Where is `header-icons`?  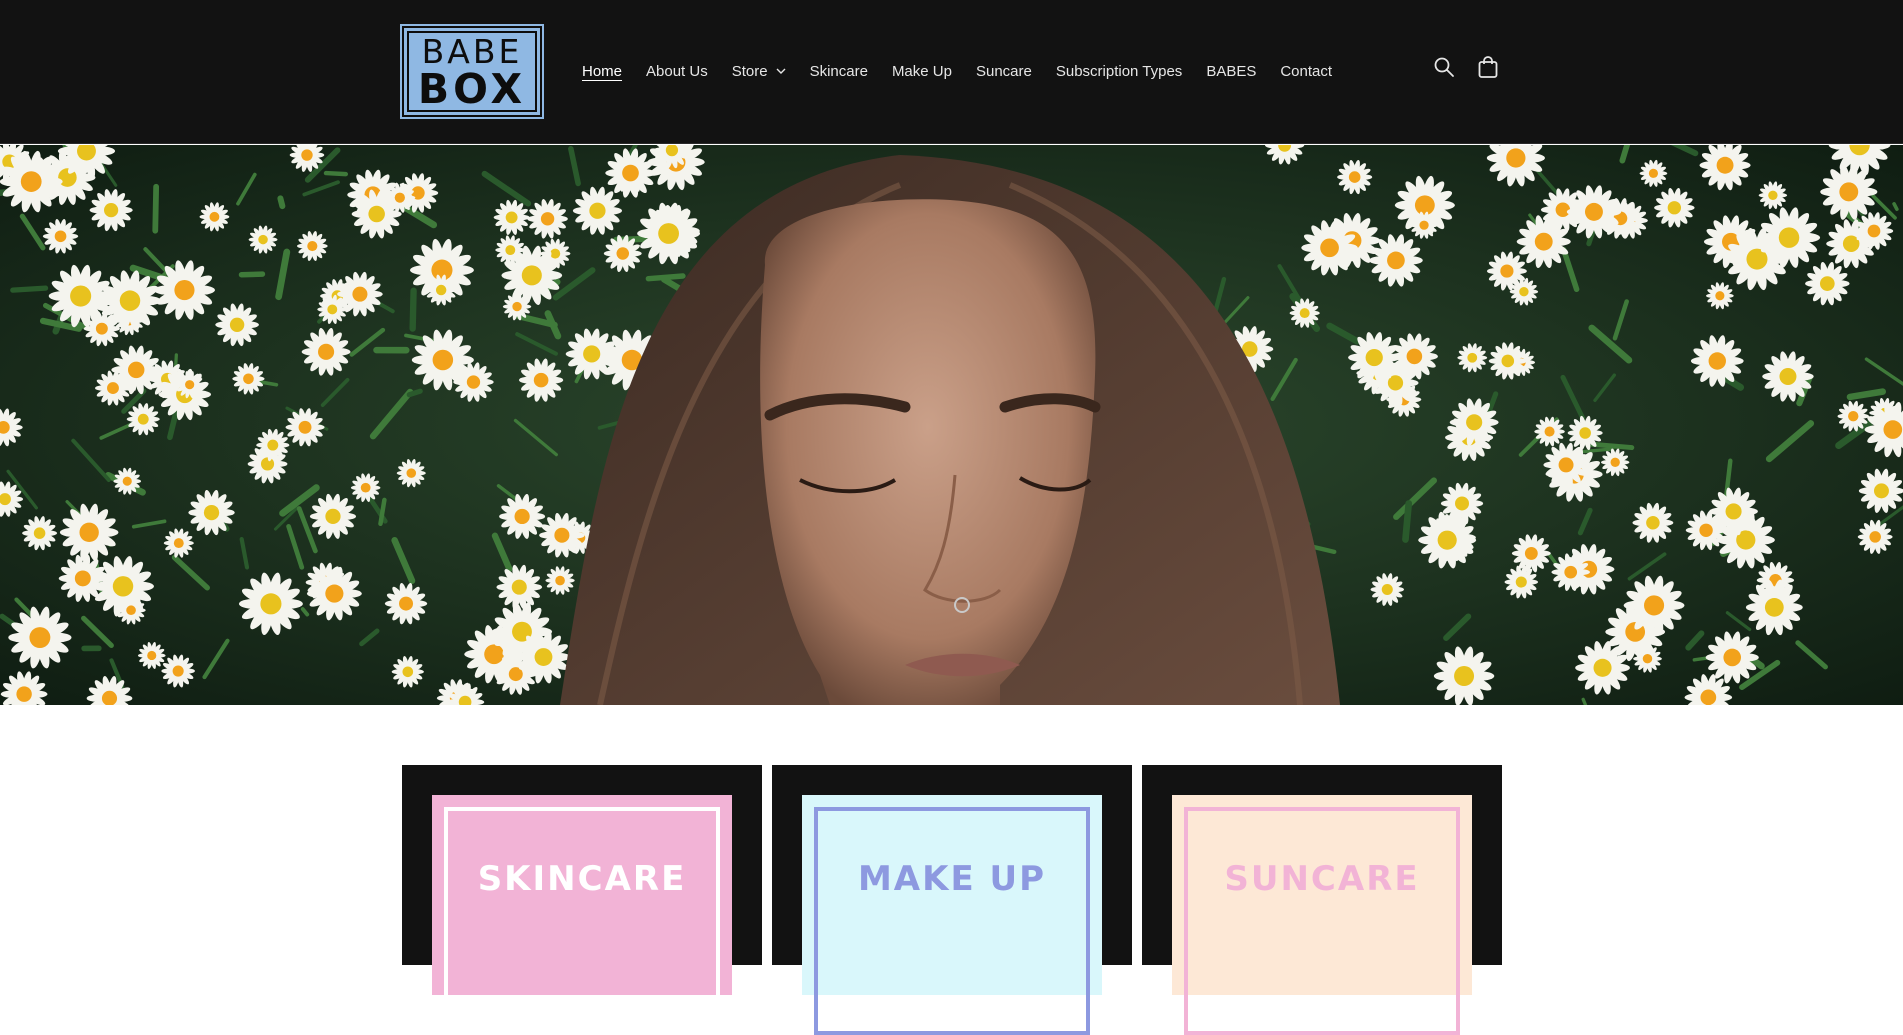
header-icons is located at coordinates (1466, 67).